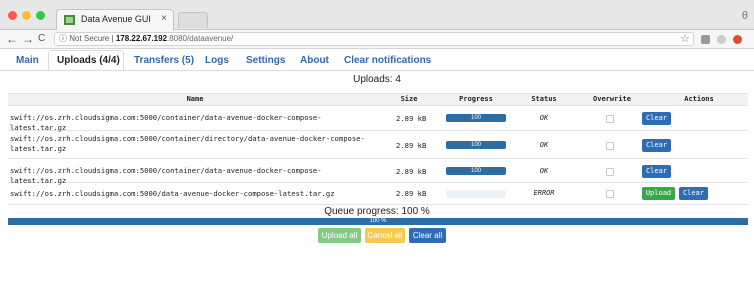 This screenshot has width=754, height=306. I want to click on nav-divider, so click(377, 70).